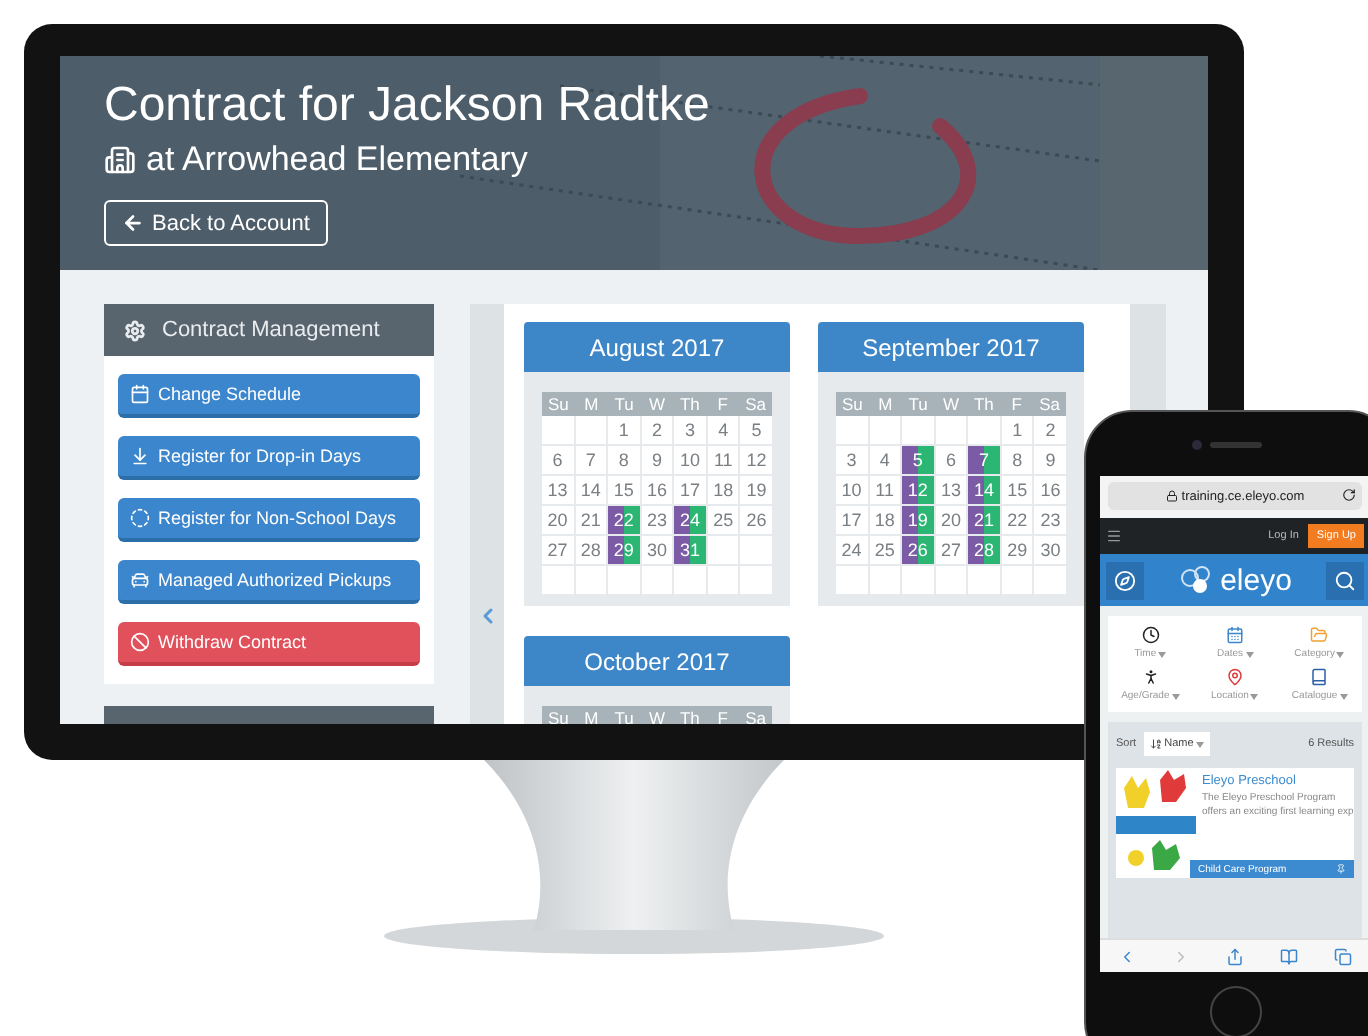  I want to click on day-cell: 26, so click(756, 520).